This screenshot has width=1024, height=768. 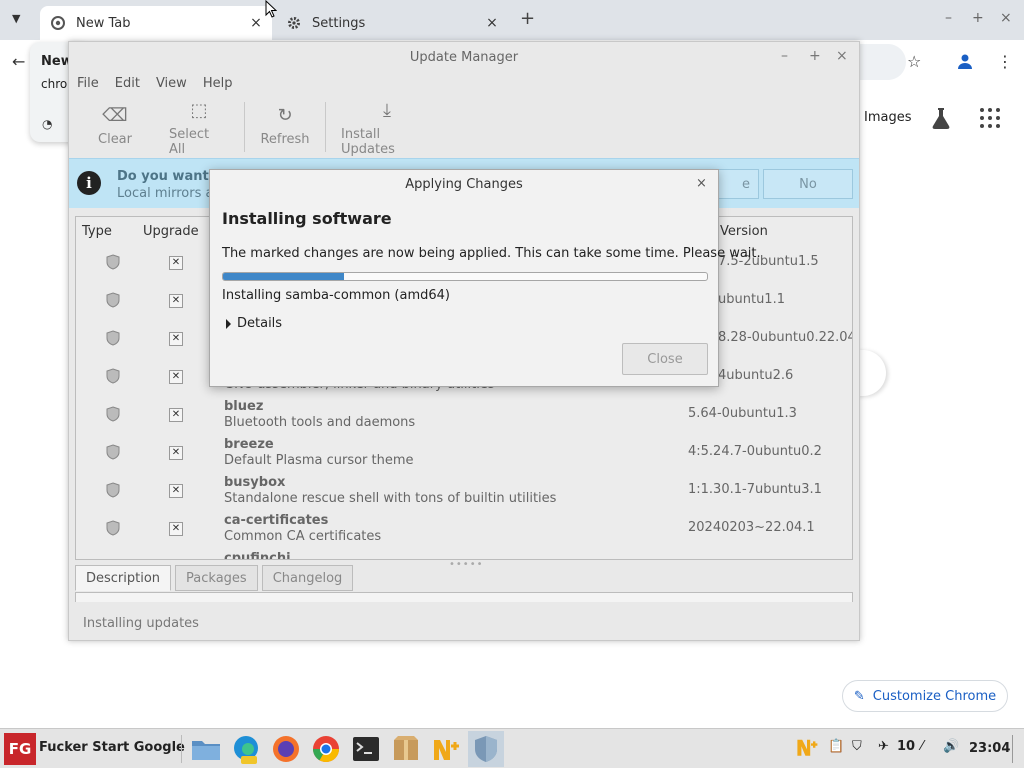 What do you see at coordinates (199, 128) in the screenshot?
I see `select-all-button: ⬚ Select All` at bounding box center [199, 128].